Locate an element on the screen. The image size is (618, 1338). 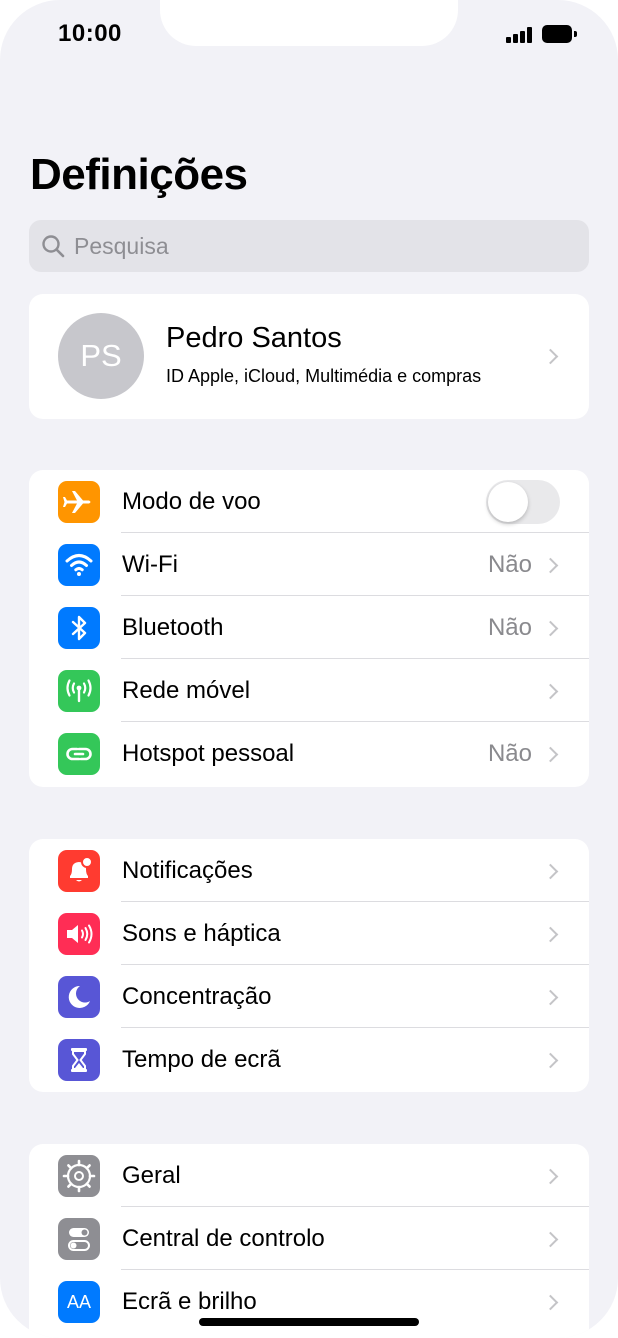
row-label: Modo de voo is located at coordinates (191, 501).